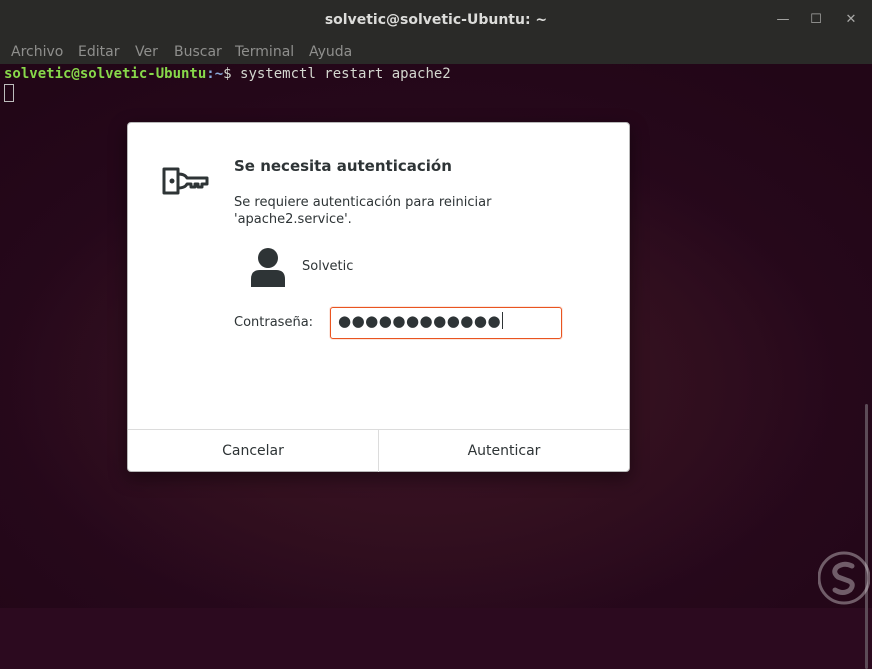  Describe the element at coordinates (146, 52) in the screenshot. I see `menu-ver: Ver` at that location.